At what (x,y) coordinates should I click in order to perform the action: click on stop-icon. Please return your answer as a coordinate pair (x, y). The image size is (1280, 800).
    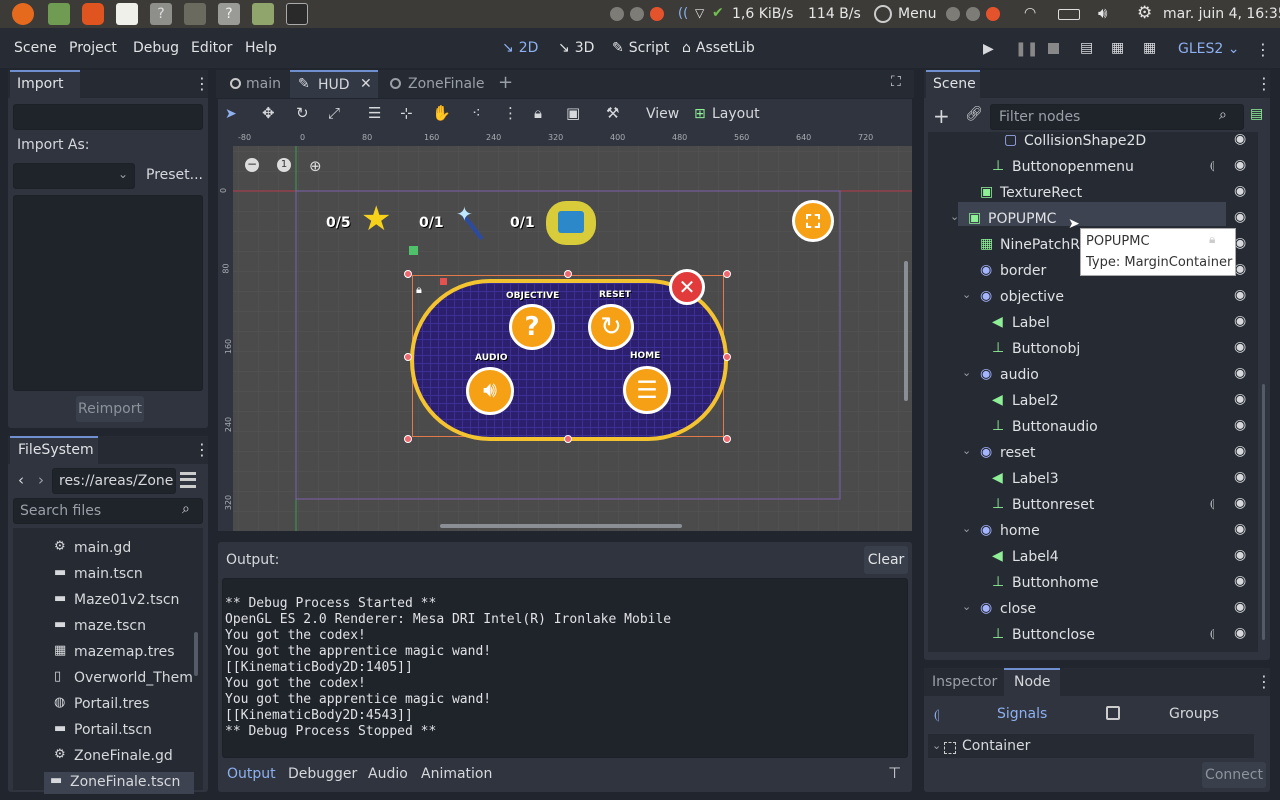
    Looking at the image, I should click on (1053, 48).